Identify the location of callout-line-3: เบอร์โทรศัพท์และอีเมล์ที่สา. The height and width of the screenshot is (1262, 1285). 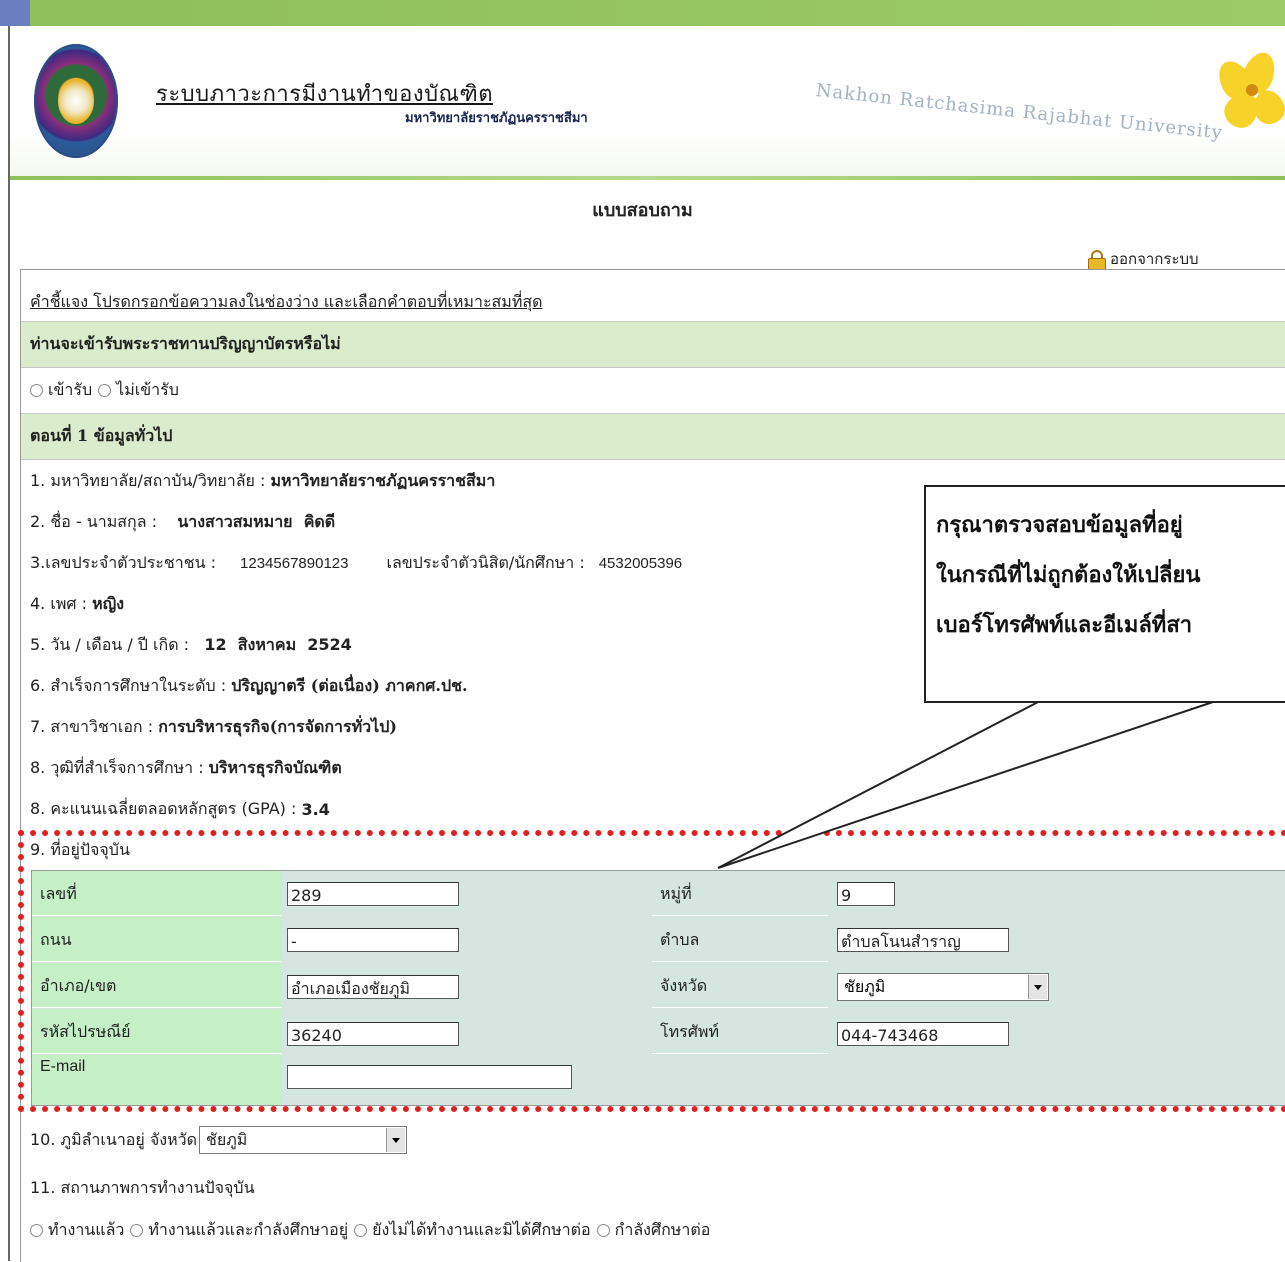
(1064, 625).